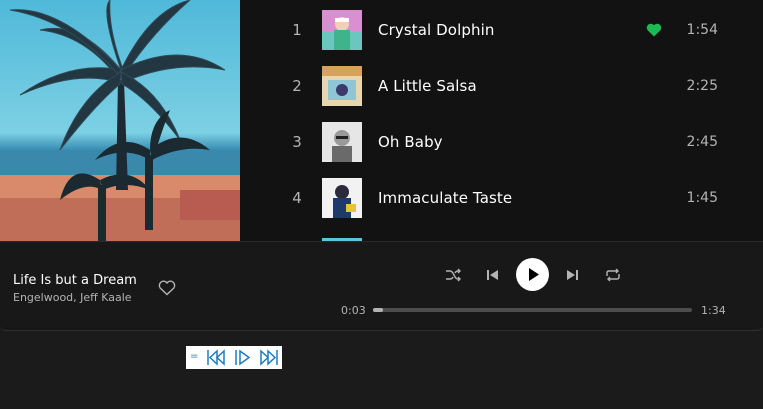 This screenshot has height=409, width=763. What do you see at coordinates (243, 357) in the screenshot?
I see `play-pause-icon` at bounding box center [243, 357].